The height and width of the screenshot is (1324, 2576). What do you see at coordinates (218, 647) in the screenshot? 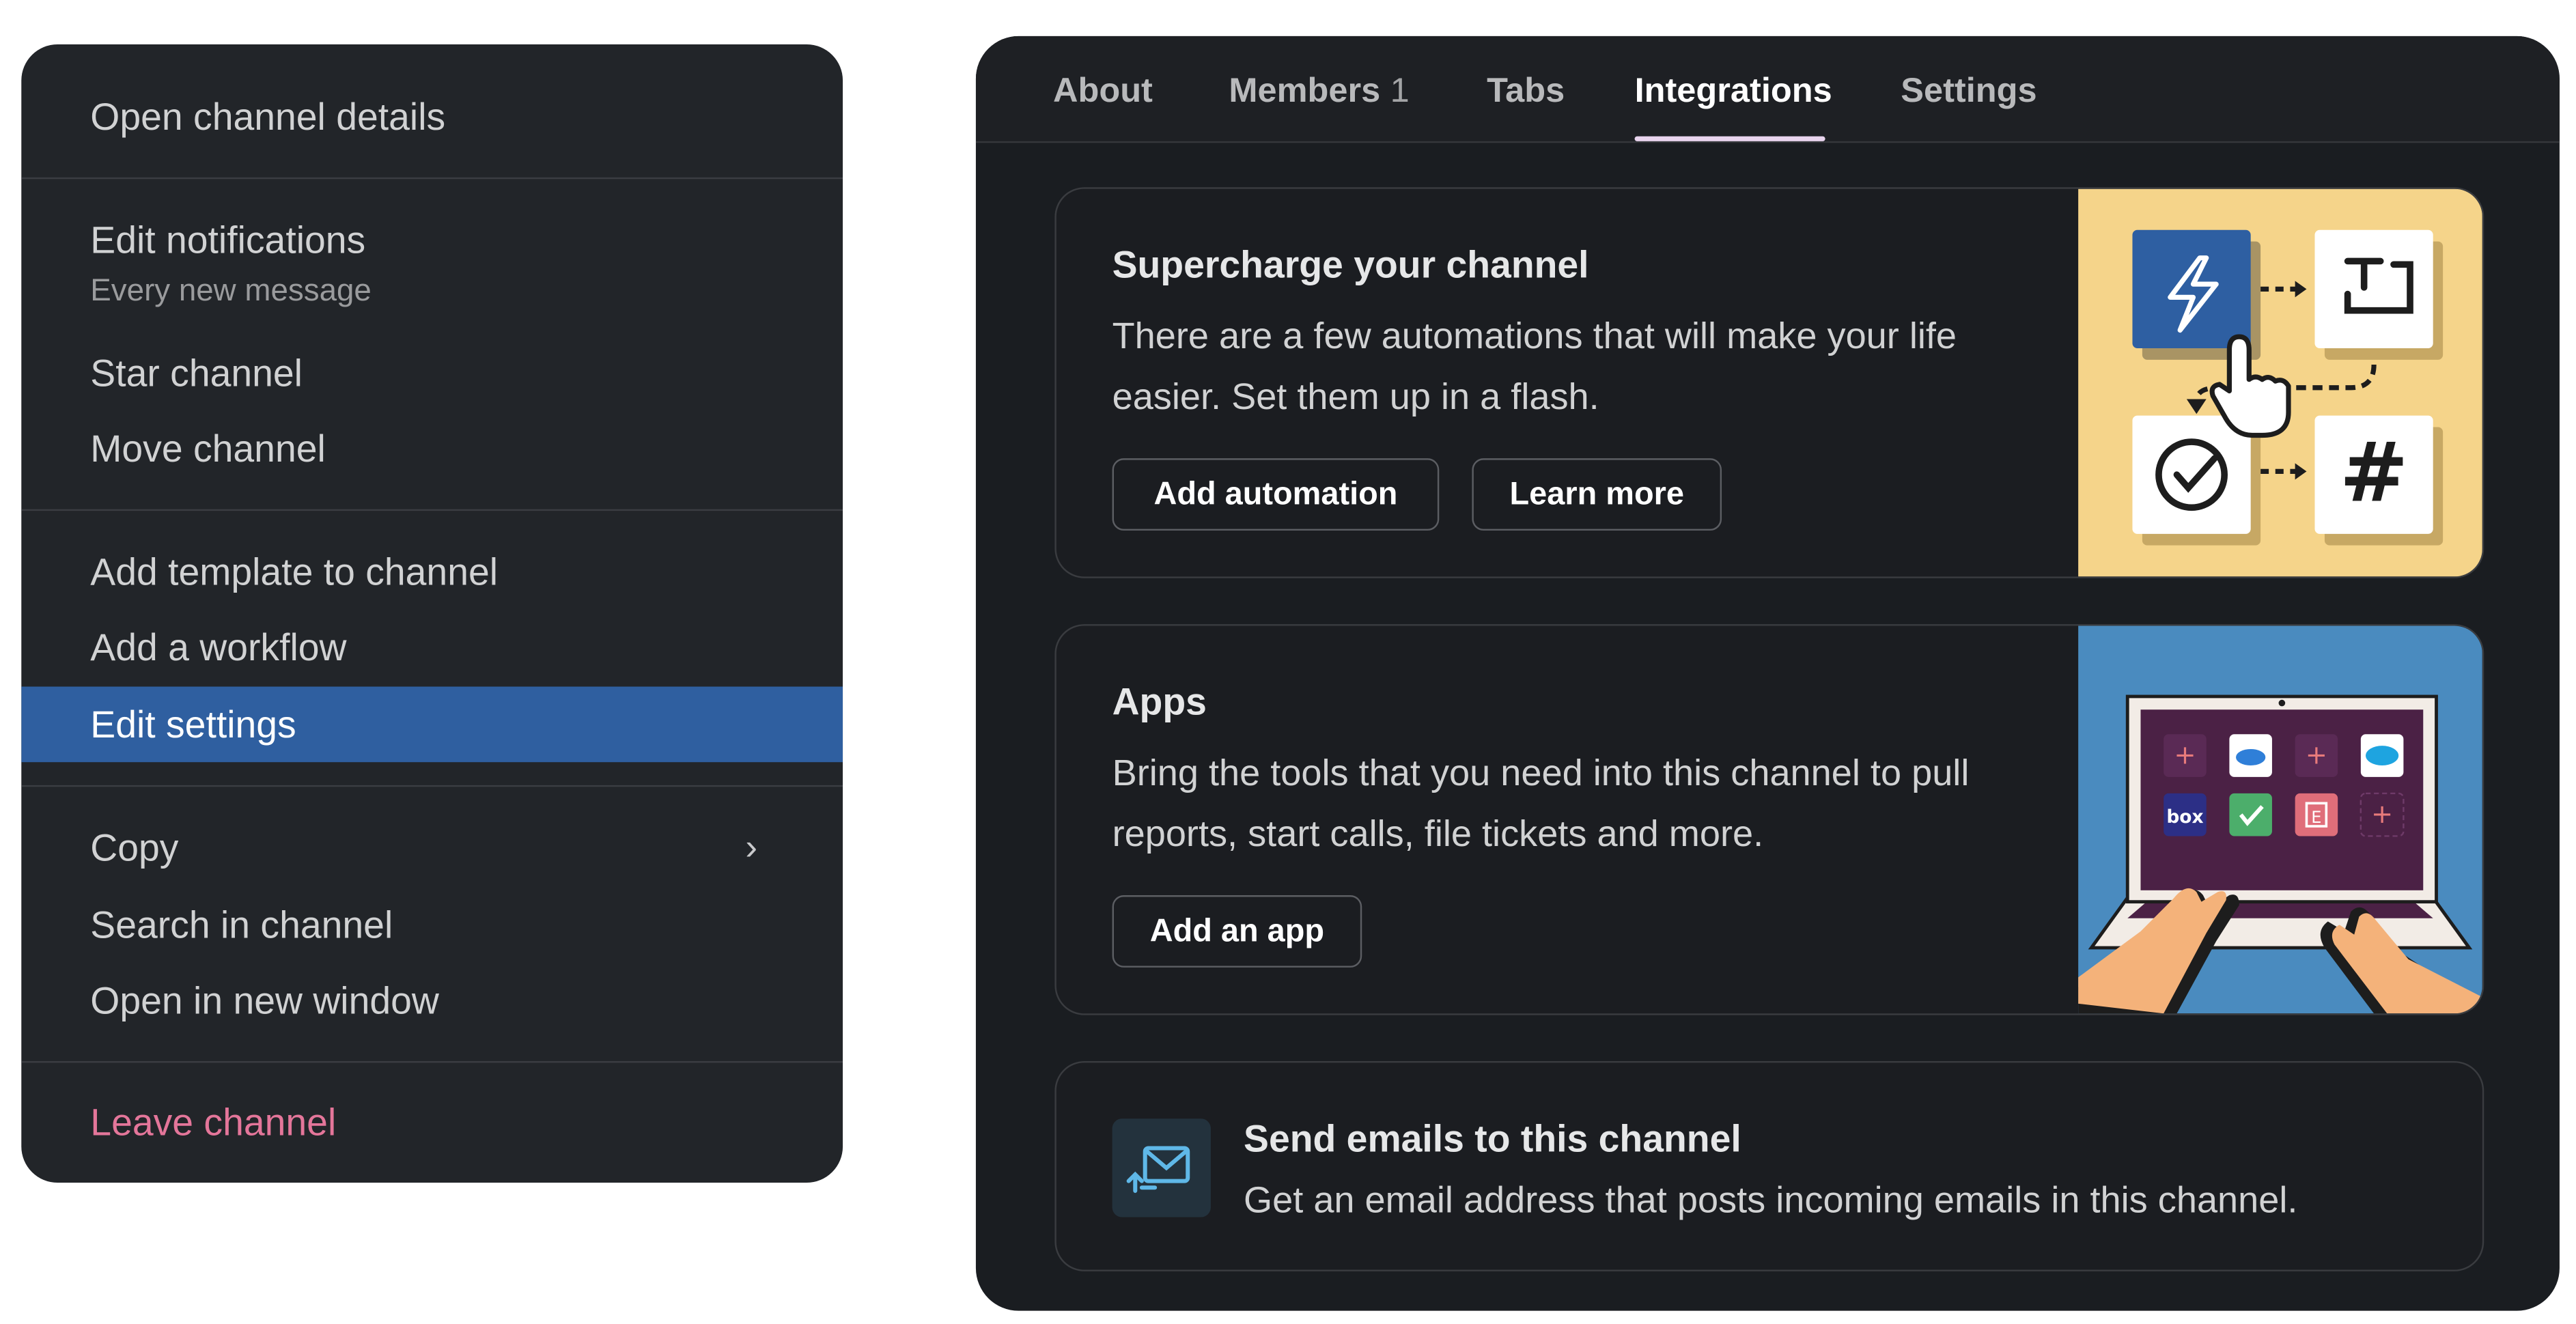
I see `menu-item-label: Add a workflow` at bounding box center [218, 647].